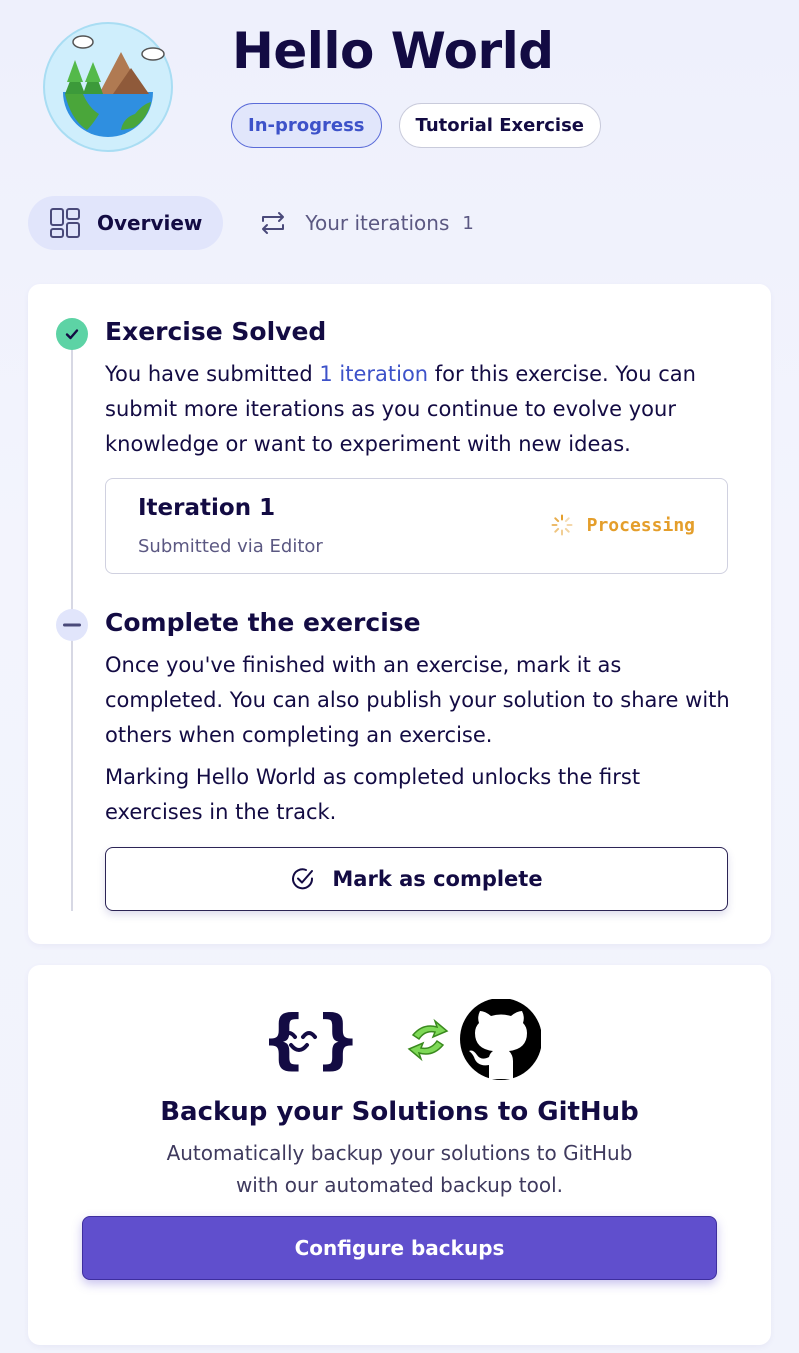 The height and width of the screenshot is (1353, 799). I want to click on tag-list: In-progress Tutorial Exercise, so click(416, 125).